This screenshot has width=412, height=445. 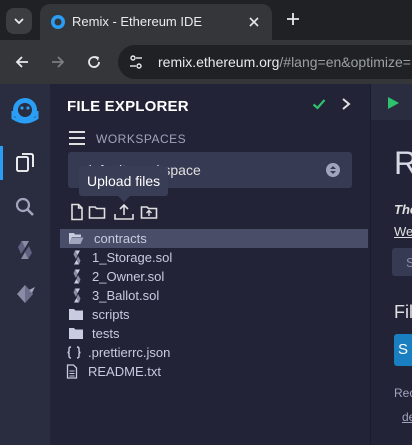 What do you see at coordinates (120, 238) in the screenshot?
I see `tree-item-label: contracts` at bounding box center [120, 238].